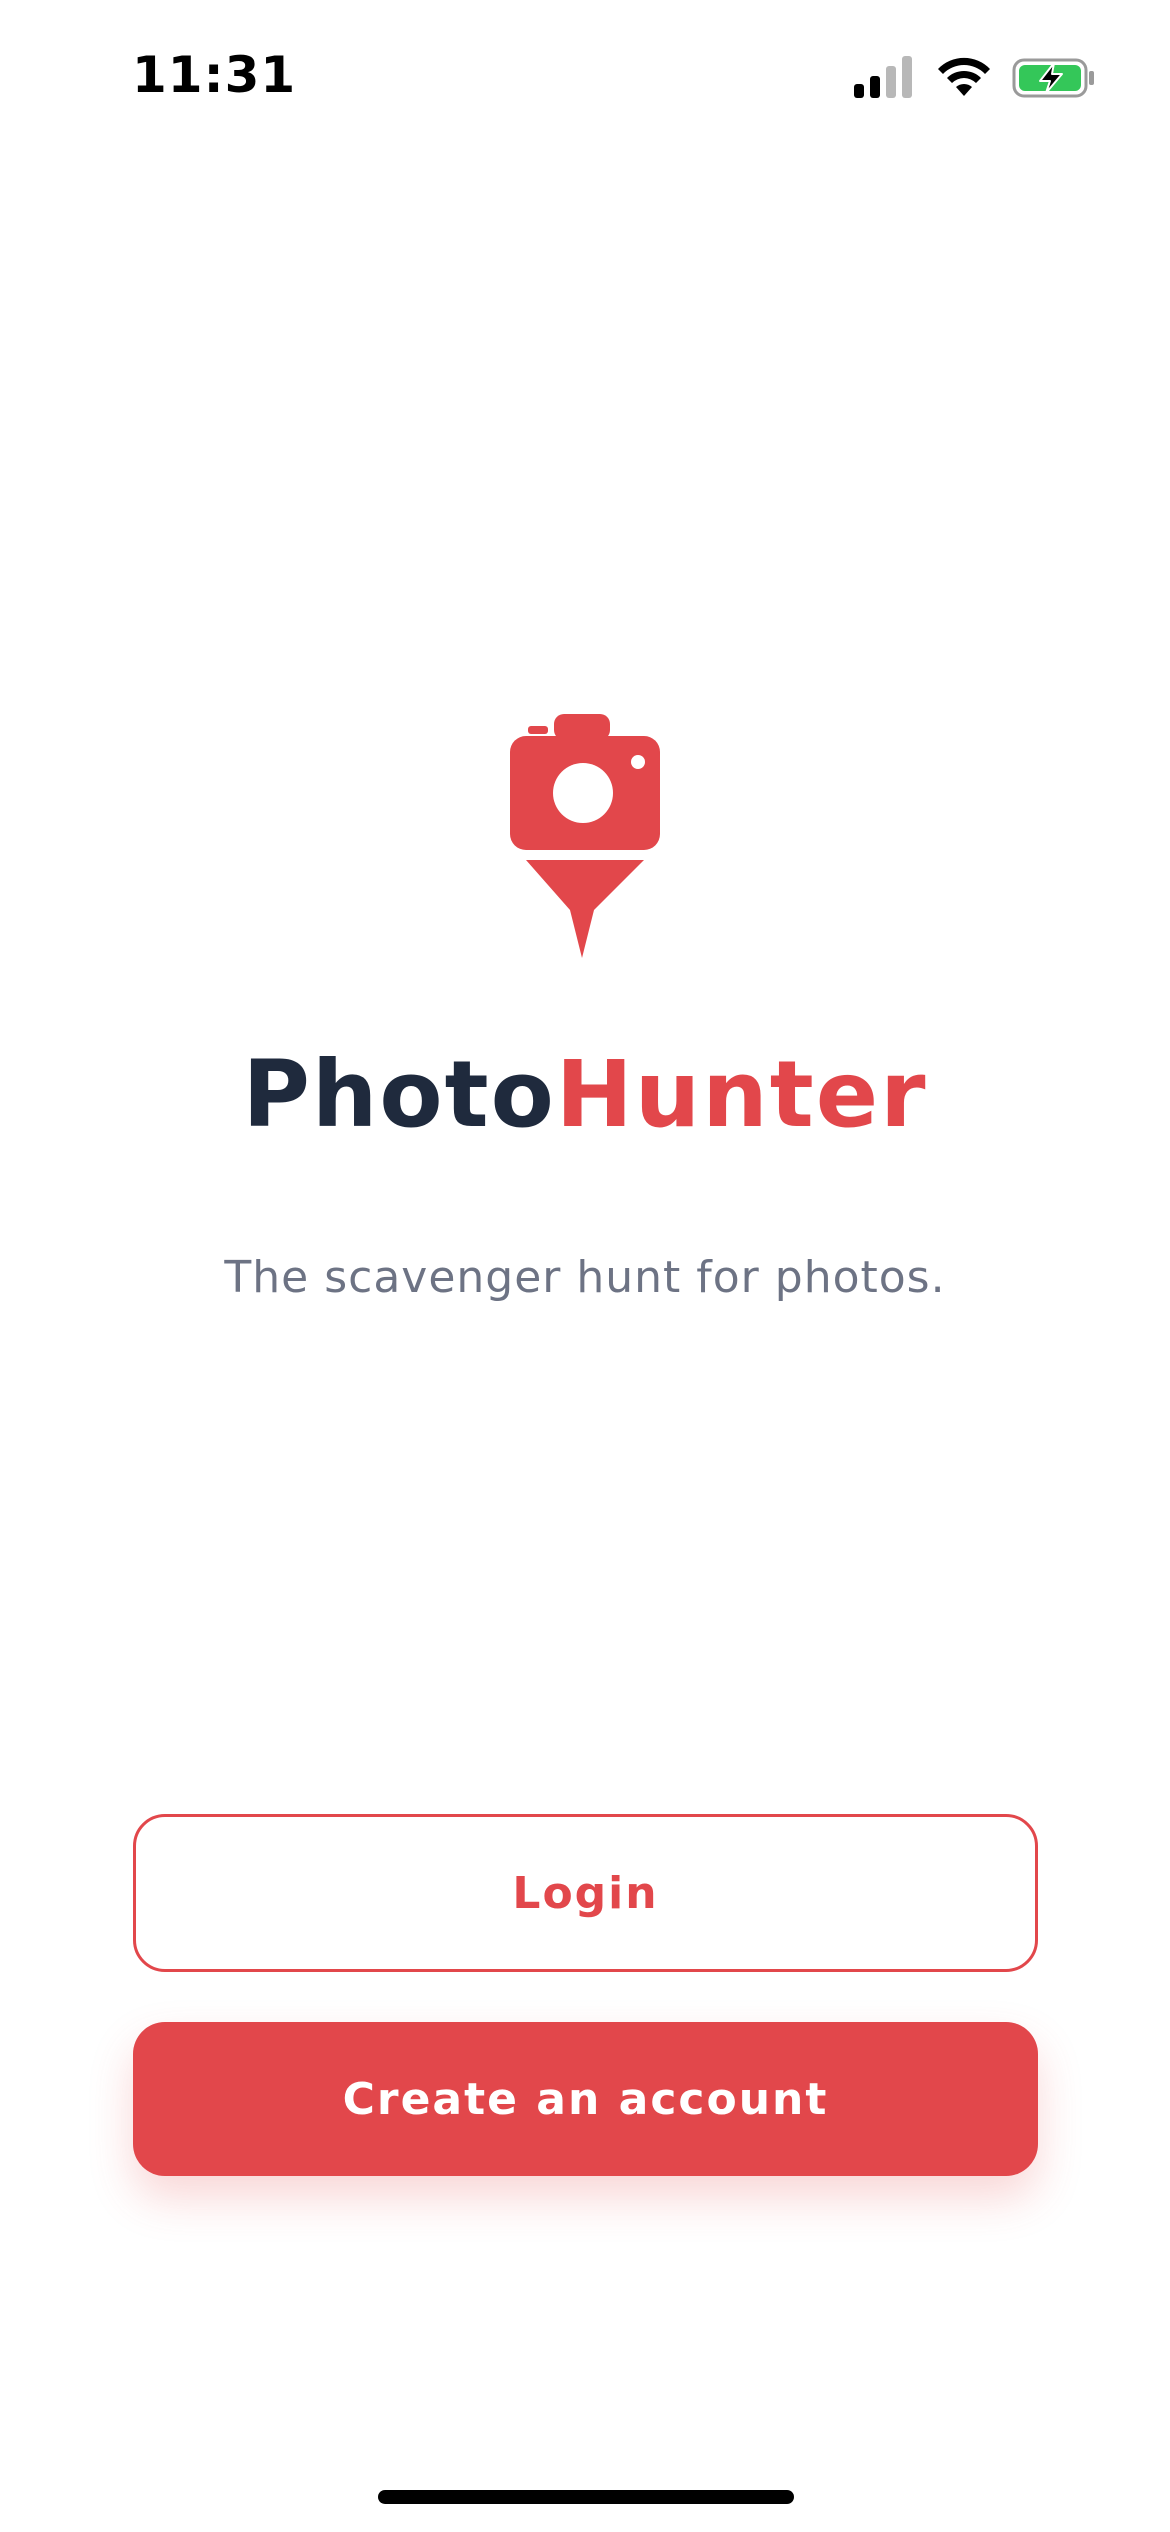 The width and height of the screenshot is (1170, 2532). Describe the element at coordinates (399, 1094) in the screenshot. I see `app-title-photo: Photo` at that location.